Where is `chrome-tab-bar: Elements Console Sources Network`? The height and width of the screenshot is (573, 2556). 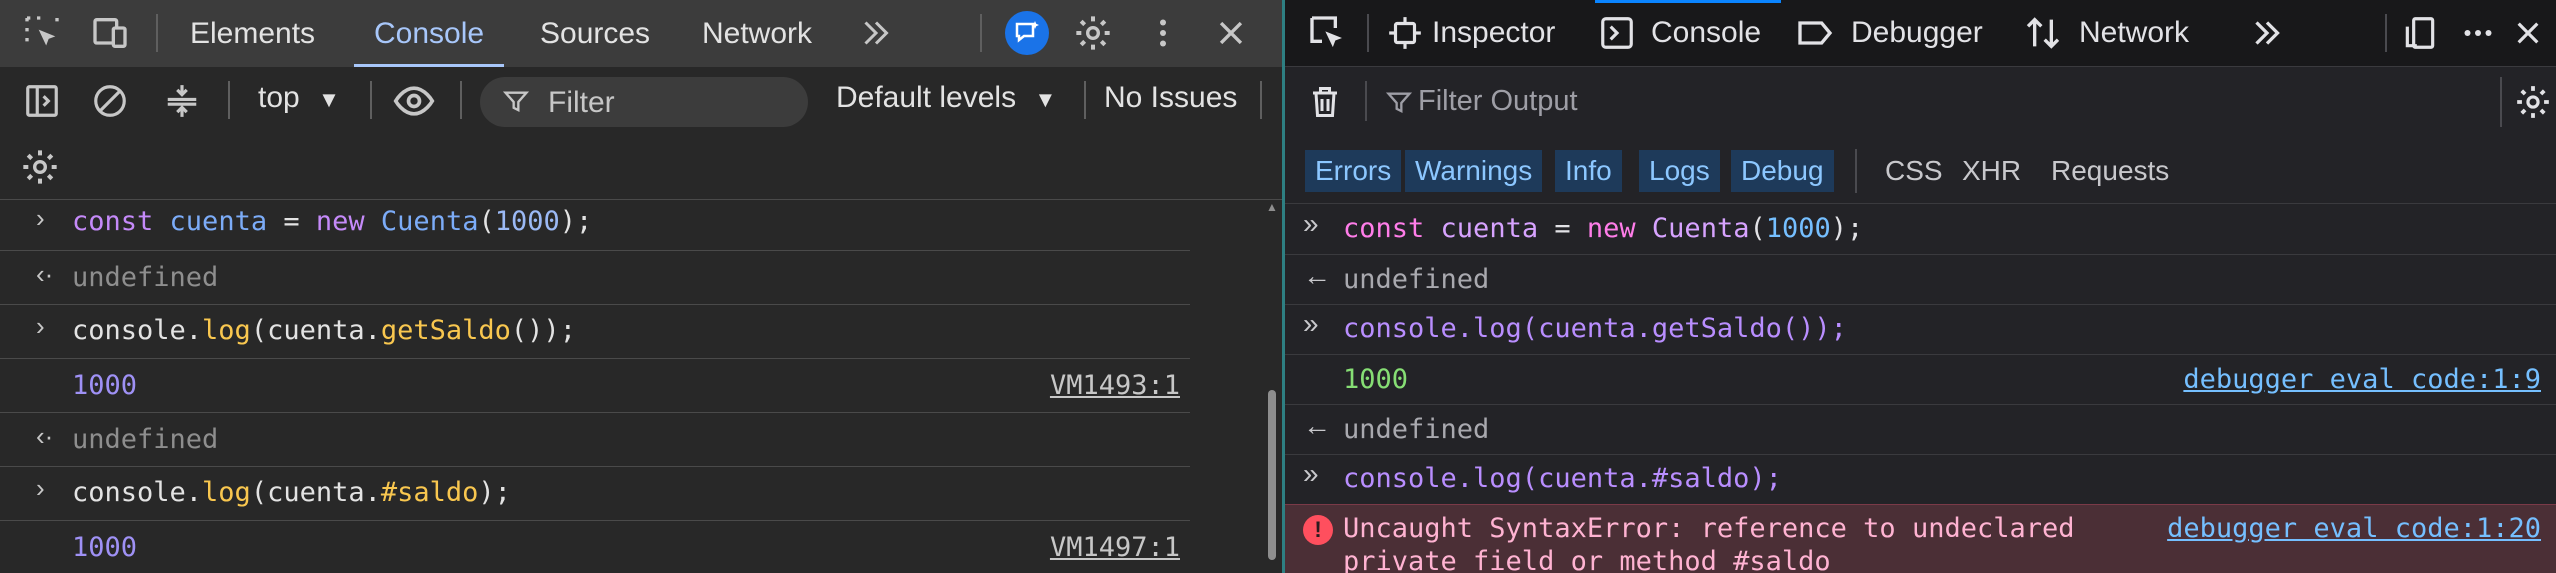 chrome-tab-bar: Elements Console Sources Network is located at coordinates (641, 34).